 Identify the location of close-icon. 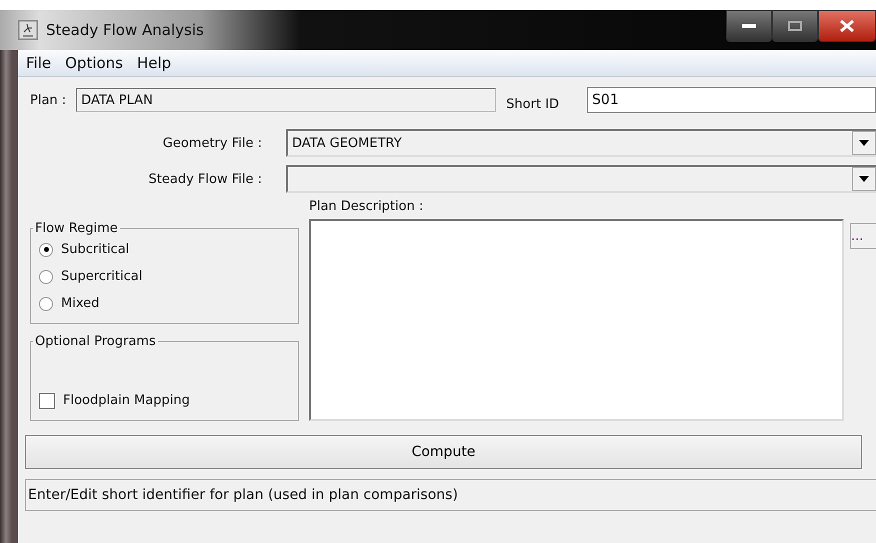
(847, 26).